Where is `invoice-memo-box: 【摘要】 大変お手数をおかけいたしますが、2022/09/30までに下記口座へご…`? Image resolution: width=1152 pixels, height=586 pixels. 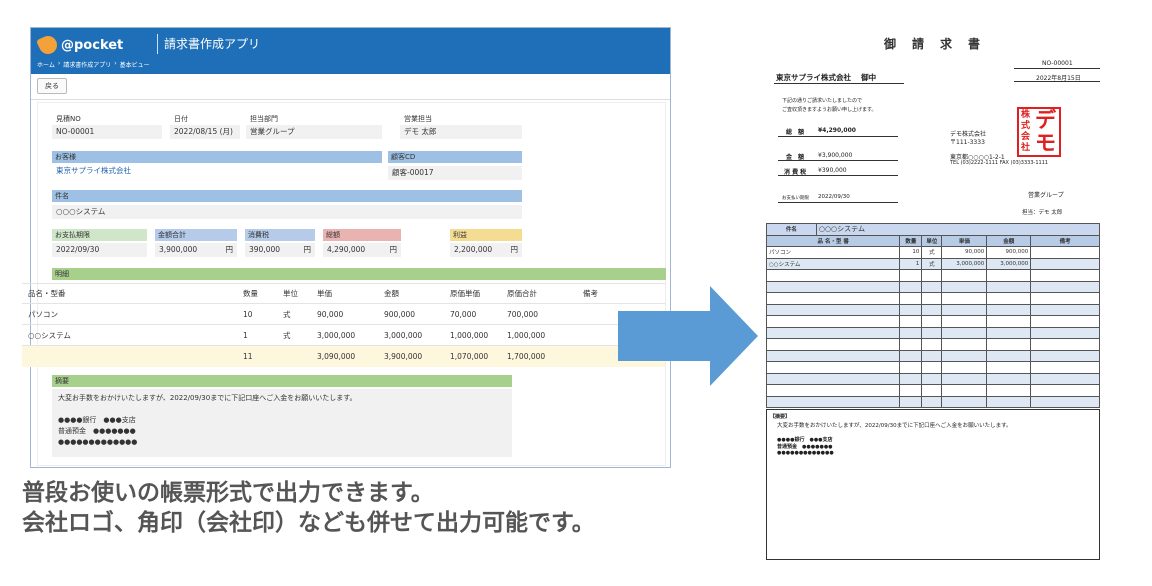
invoice-memo-box: 【摘要】 大変お手数をおかけいたしますが、2022/09/30までに下記口座へご… is located at coordinates (933, 484).